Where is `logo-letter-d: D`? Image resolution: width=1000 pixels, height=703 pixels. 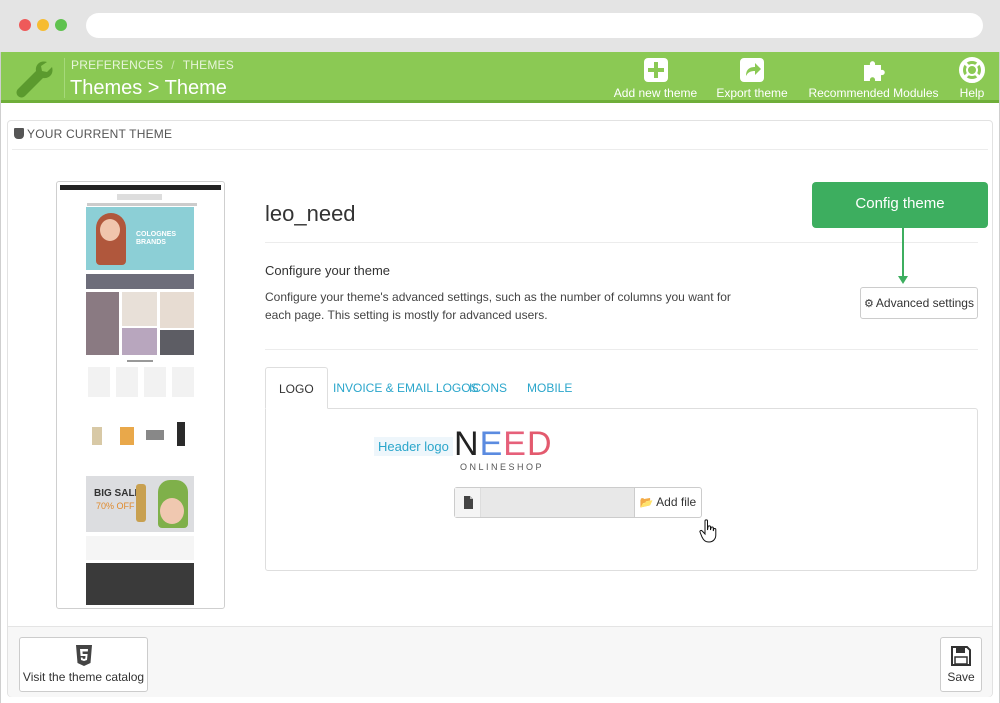 logo-letter-d: D is located at coordinates (539, 444).